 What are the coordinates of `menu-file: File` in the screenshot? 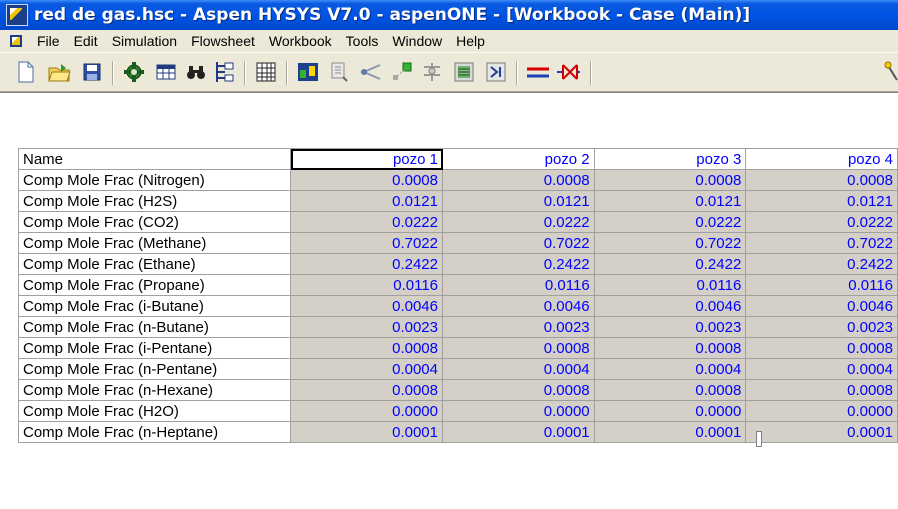 It's located at (48, 41).